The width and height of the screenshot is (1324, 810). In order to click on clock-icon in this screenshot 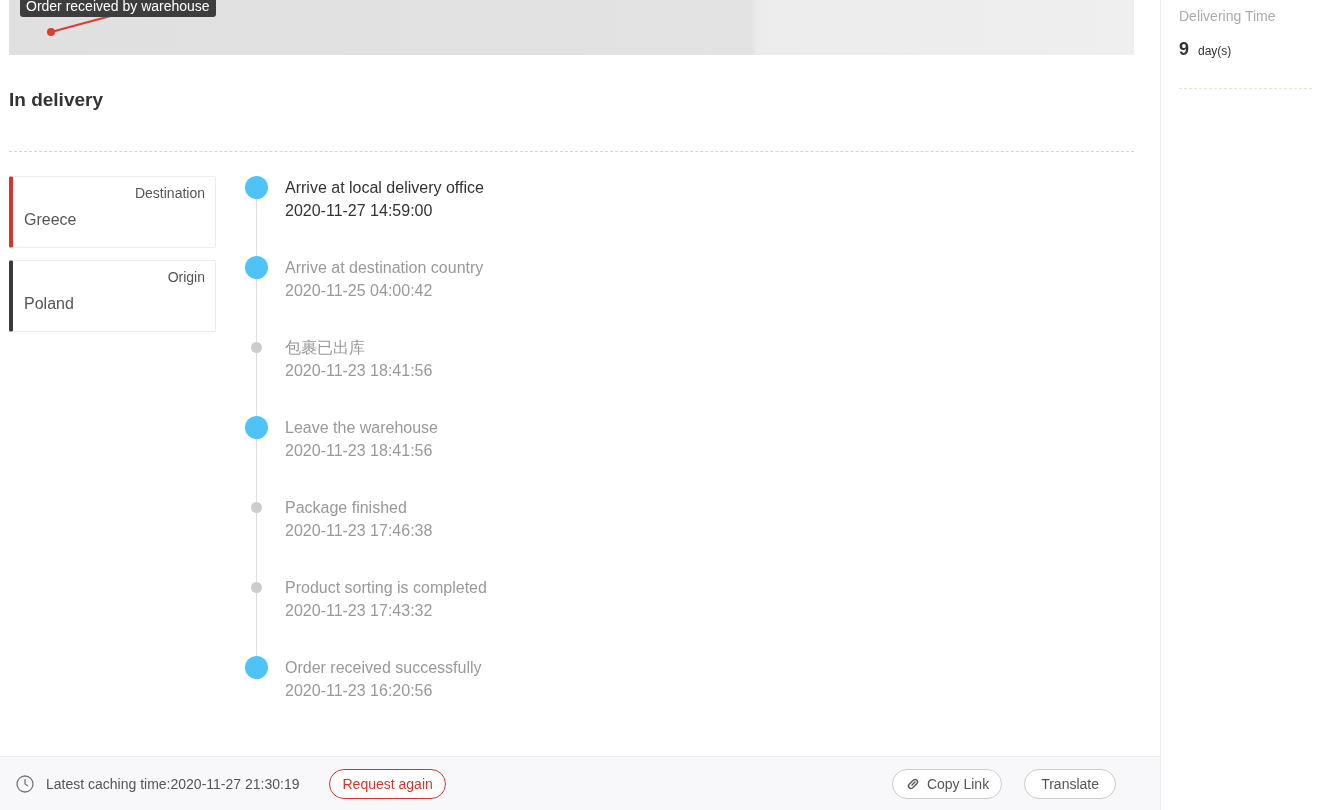, I will do `click(25, 783)`.